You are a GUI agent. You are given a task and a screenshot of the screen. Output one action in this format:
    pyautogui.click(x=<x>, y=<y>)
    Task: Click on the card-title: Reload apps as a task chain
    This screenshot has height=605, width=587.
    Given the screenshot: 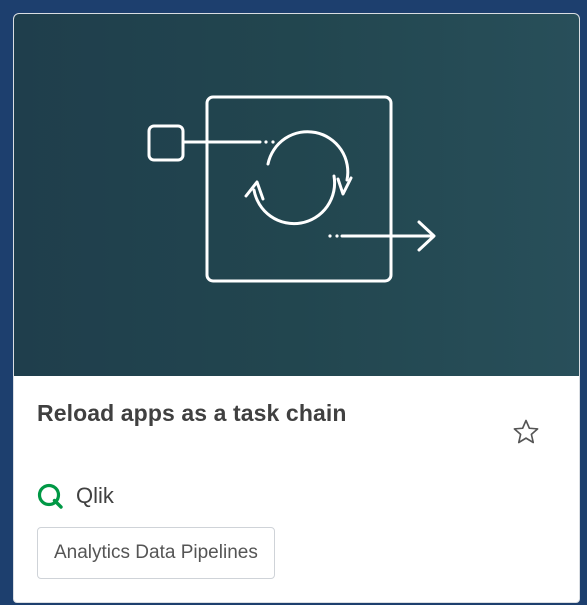 What is the action you would take?
    pyautogui.click(x=192, y=413)
    